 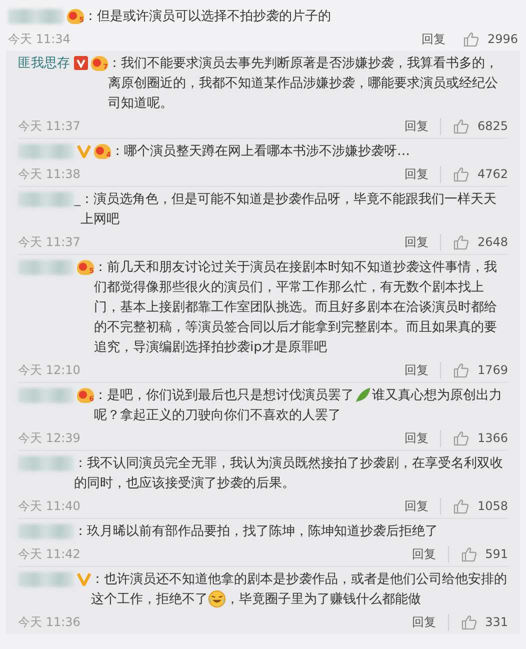 What do you see at coordinates (496, 554) in the screenshot?
I see `like-count: 591` at bounding box center [496, 554].